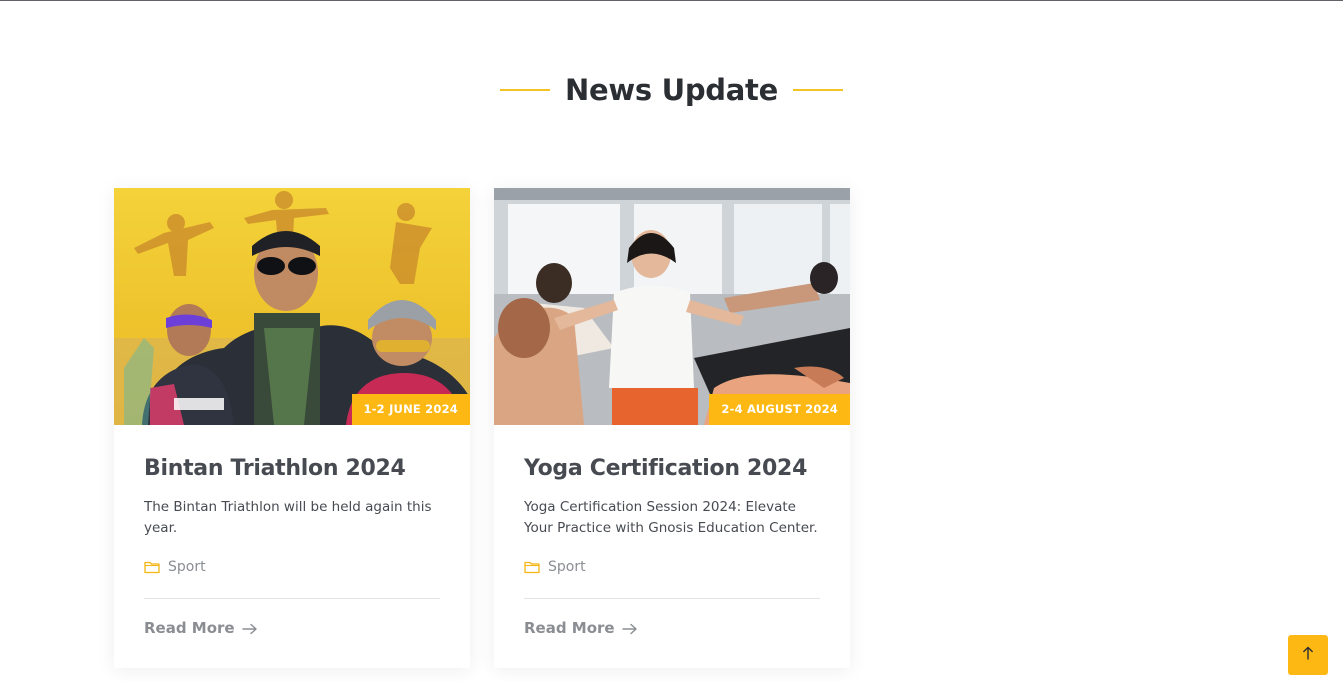 This screenshot has height=681, width=1343. What do you see at coordinates (292, 469) in the screenshot?
I see `news-card-title: Bintan Triathlon 2024` at bounding box center [292, 469].